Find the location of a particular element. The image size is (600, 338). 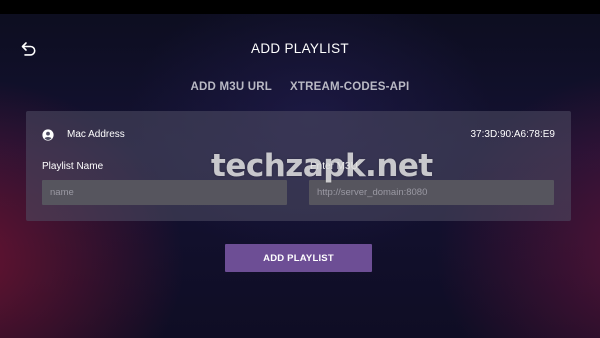

tab-bar: ADD M3U URL XTREAM-CODES-API is located at coordinates (300, 87).